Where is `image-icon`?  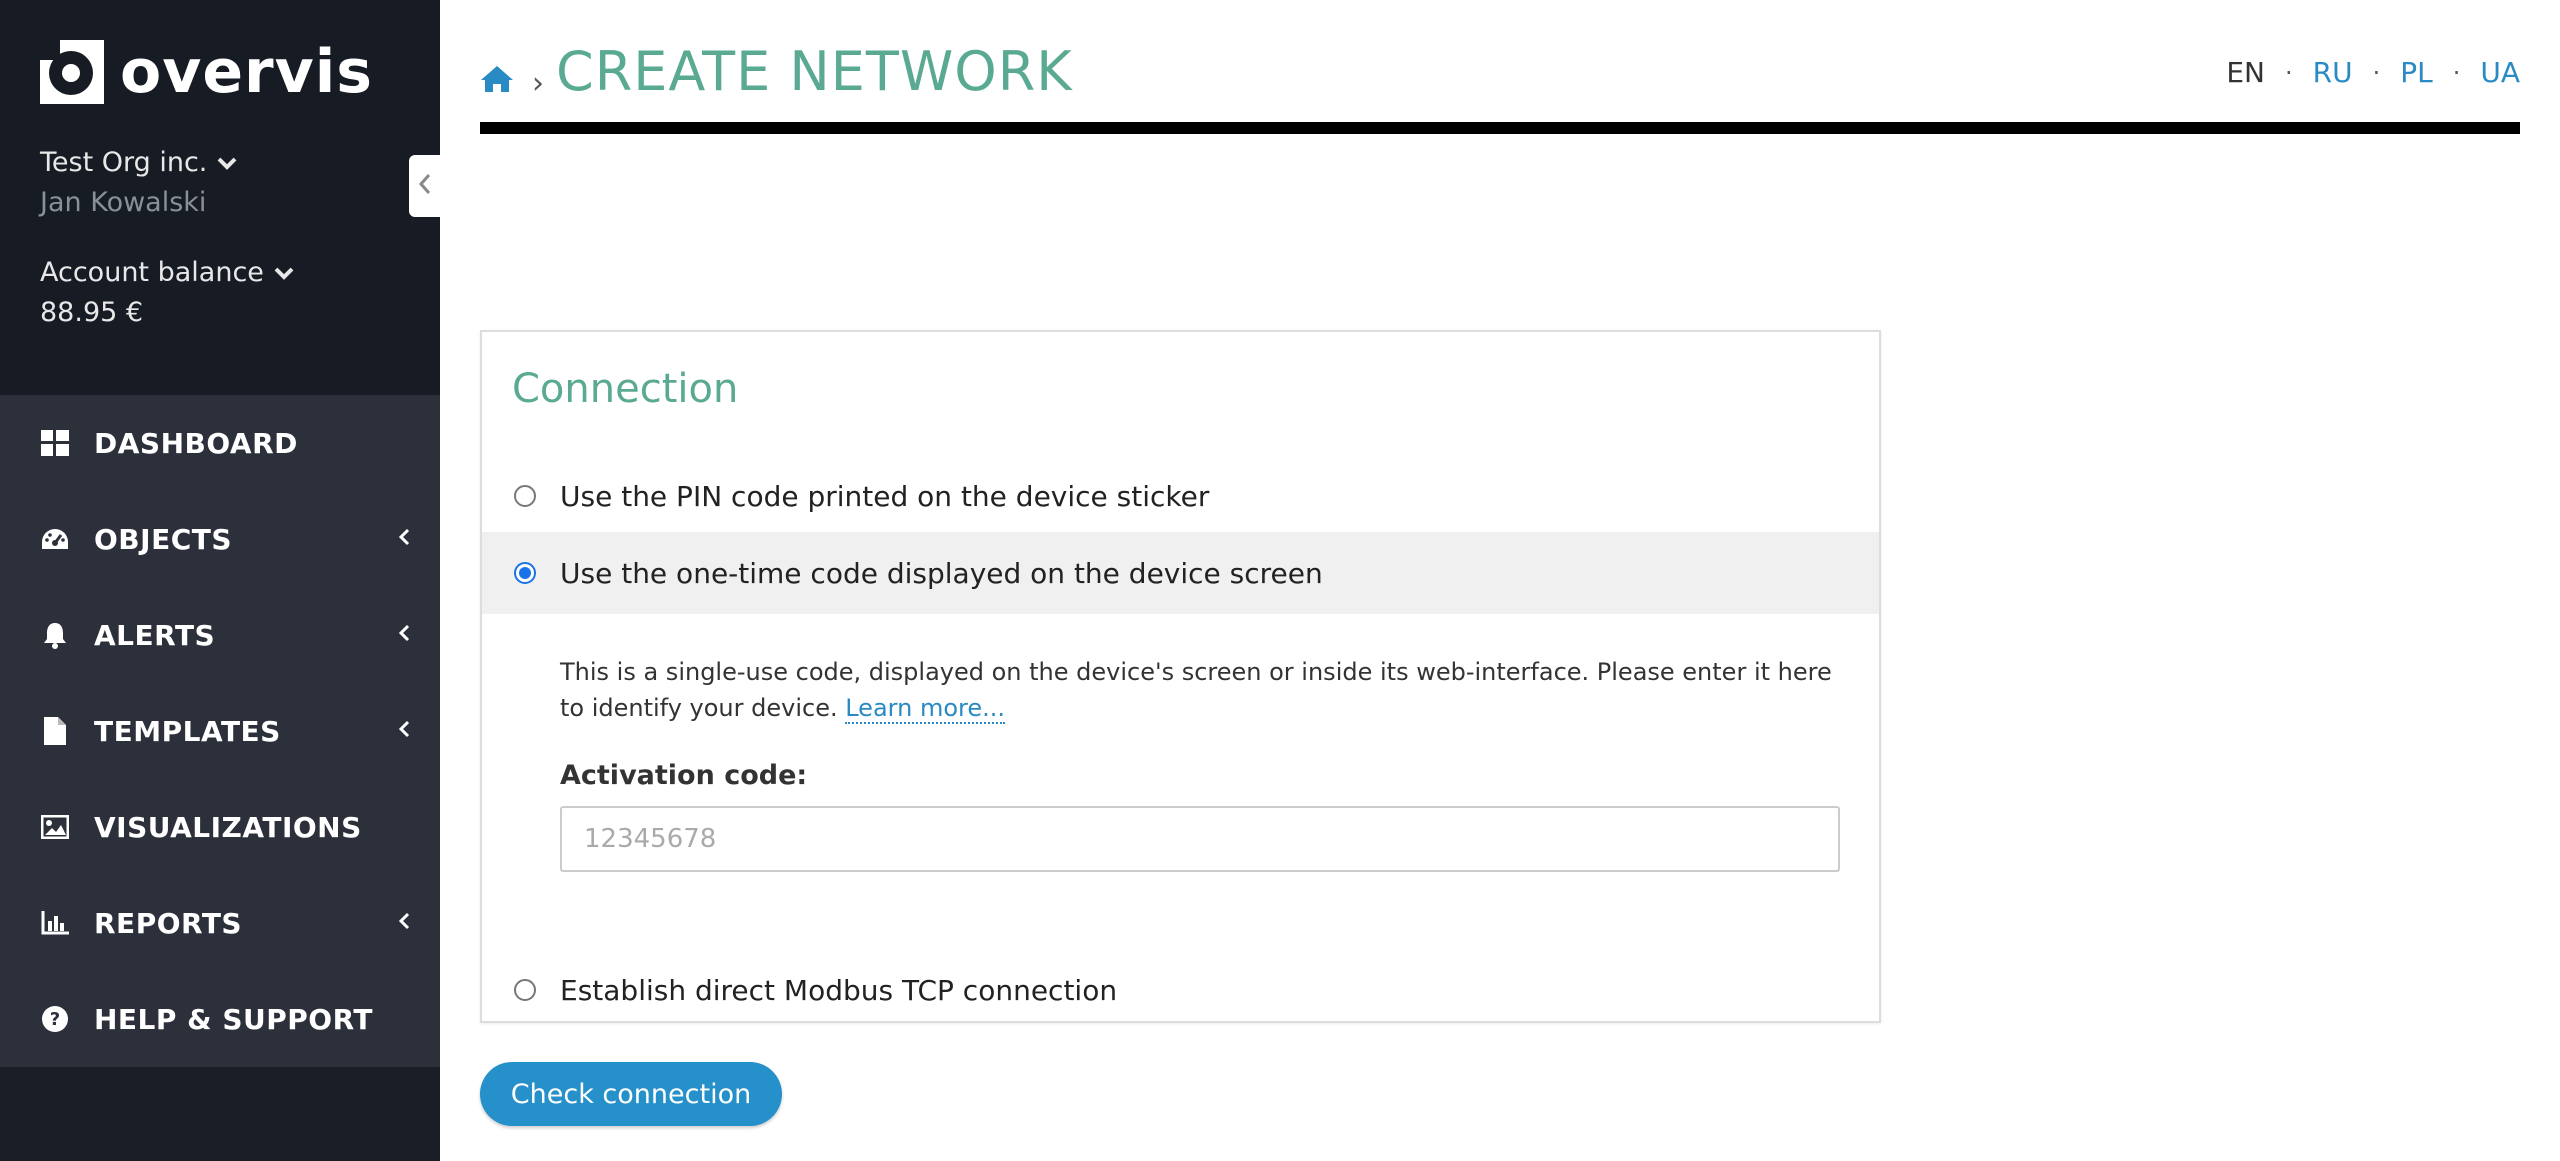 image-icon is located at coordinates (55, 827).